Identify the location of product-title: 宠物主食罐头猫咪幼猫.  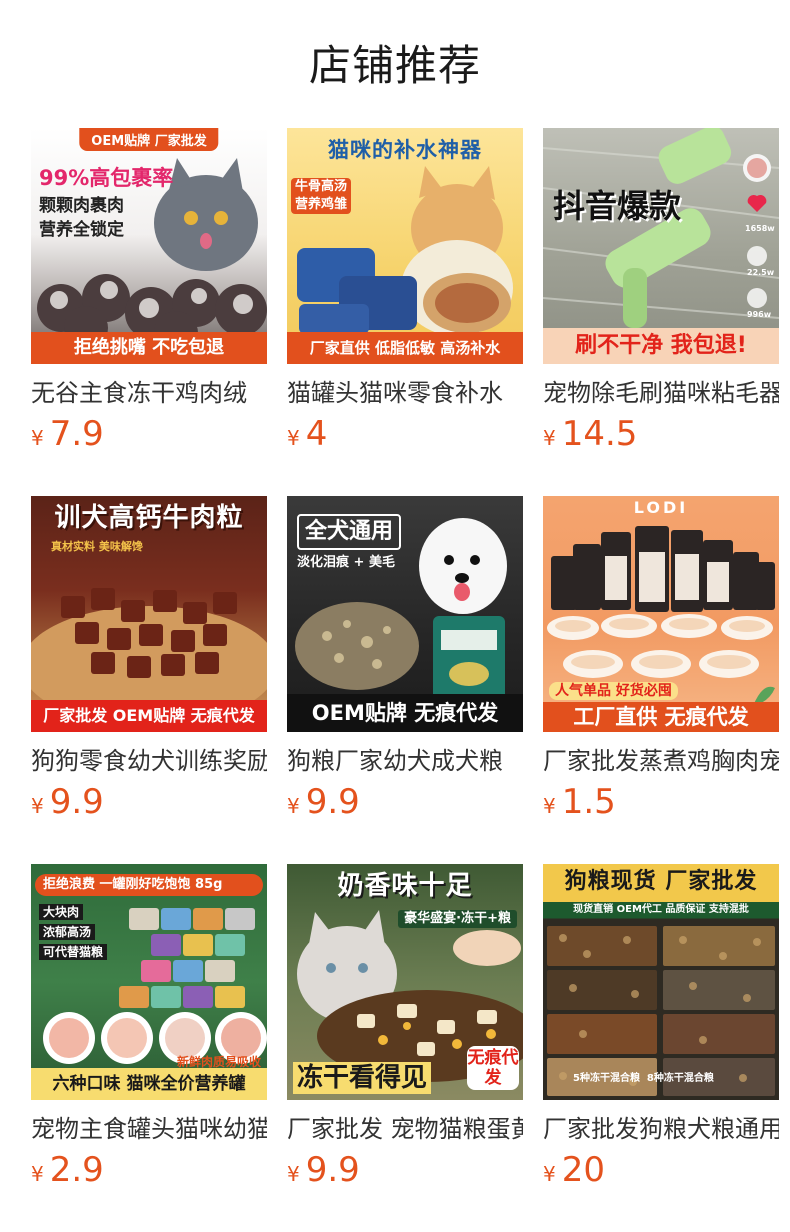
(149, 1129).